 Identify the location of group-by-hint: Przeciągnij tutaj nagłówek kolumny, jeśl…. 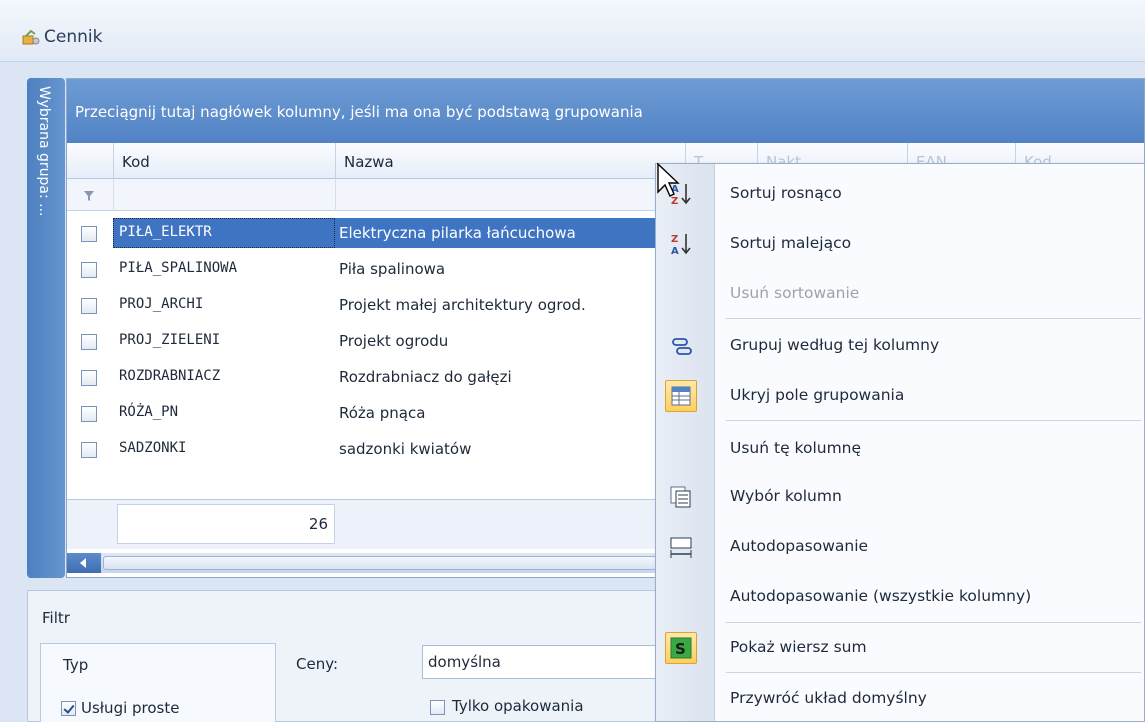
(359, 112).